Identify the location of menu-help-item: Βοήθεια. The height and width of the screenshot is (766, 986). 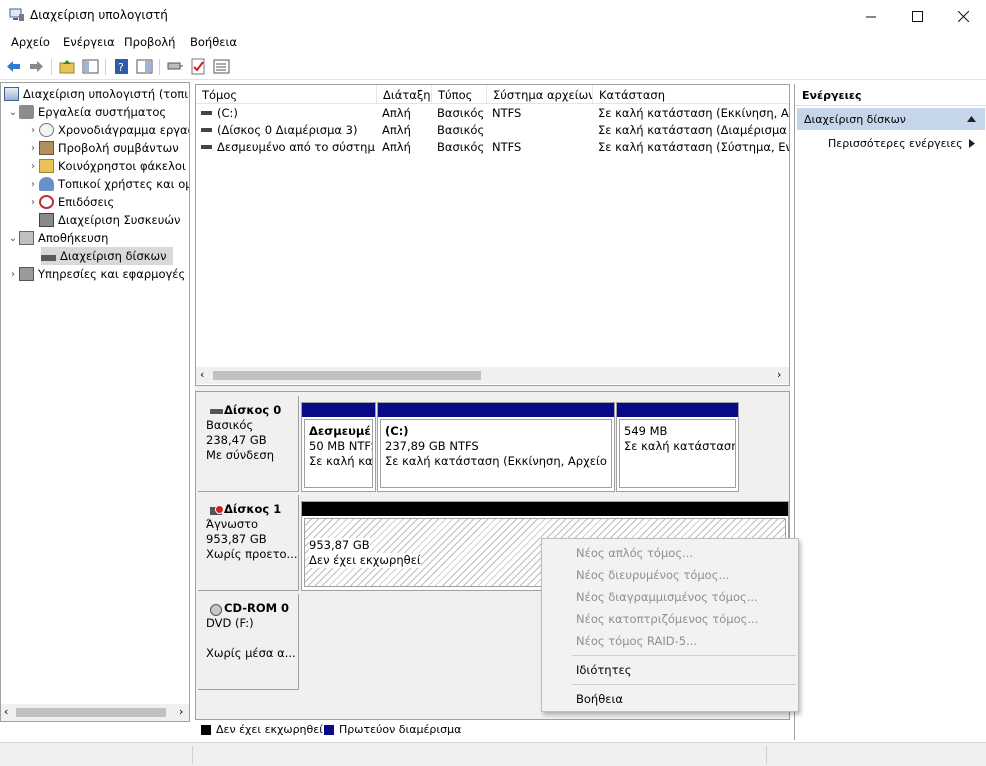
(599, 699).